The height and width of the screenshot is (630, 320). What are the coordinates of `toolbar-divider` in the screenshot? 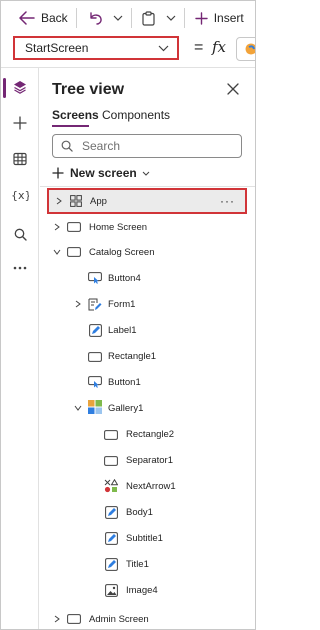 It's located at (76, 18).